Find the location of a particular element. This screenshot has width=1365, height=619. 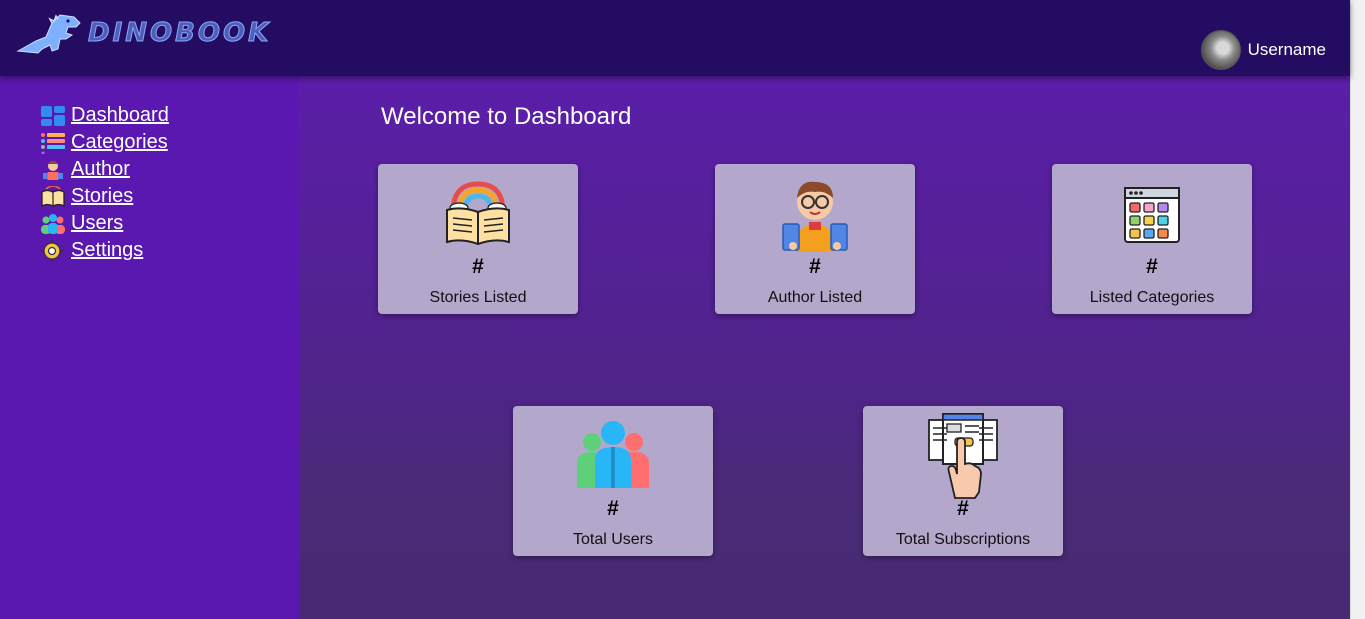

author-label: Author Listed is located at coordinates (815, 297).